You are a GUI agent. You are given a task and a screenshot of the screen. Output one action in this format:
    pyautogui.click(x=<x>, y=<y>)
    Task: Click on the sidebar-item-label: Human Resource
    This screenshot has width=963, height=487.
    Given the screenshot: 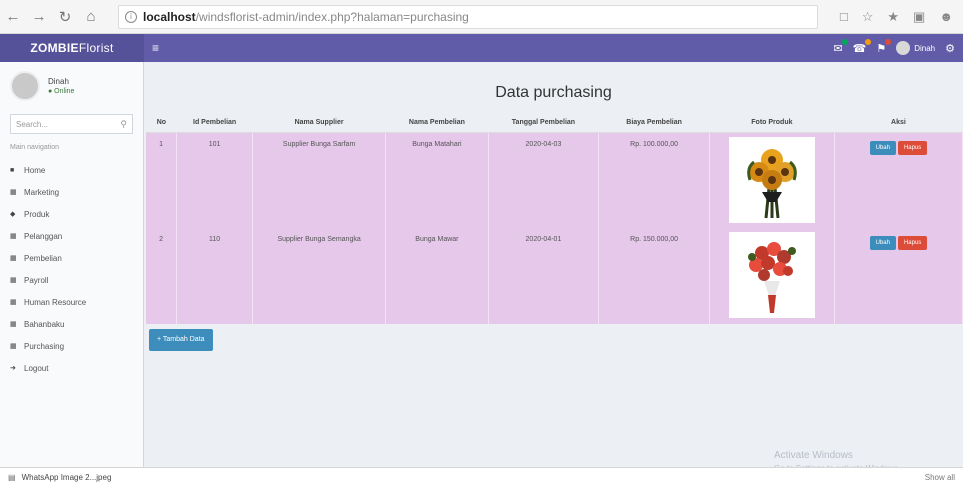 What is the action you would take?
    pyautogui.click(x=55, y=302)
    